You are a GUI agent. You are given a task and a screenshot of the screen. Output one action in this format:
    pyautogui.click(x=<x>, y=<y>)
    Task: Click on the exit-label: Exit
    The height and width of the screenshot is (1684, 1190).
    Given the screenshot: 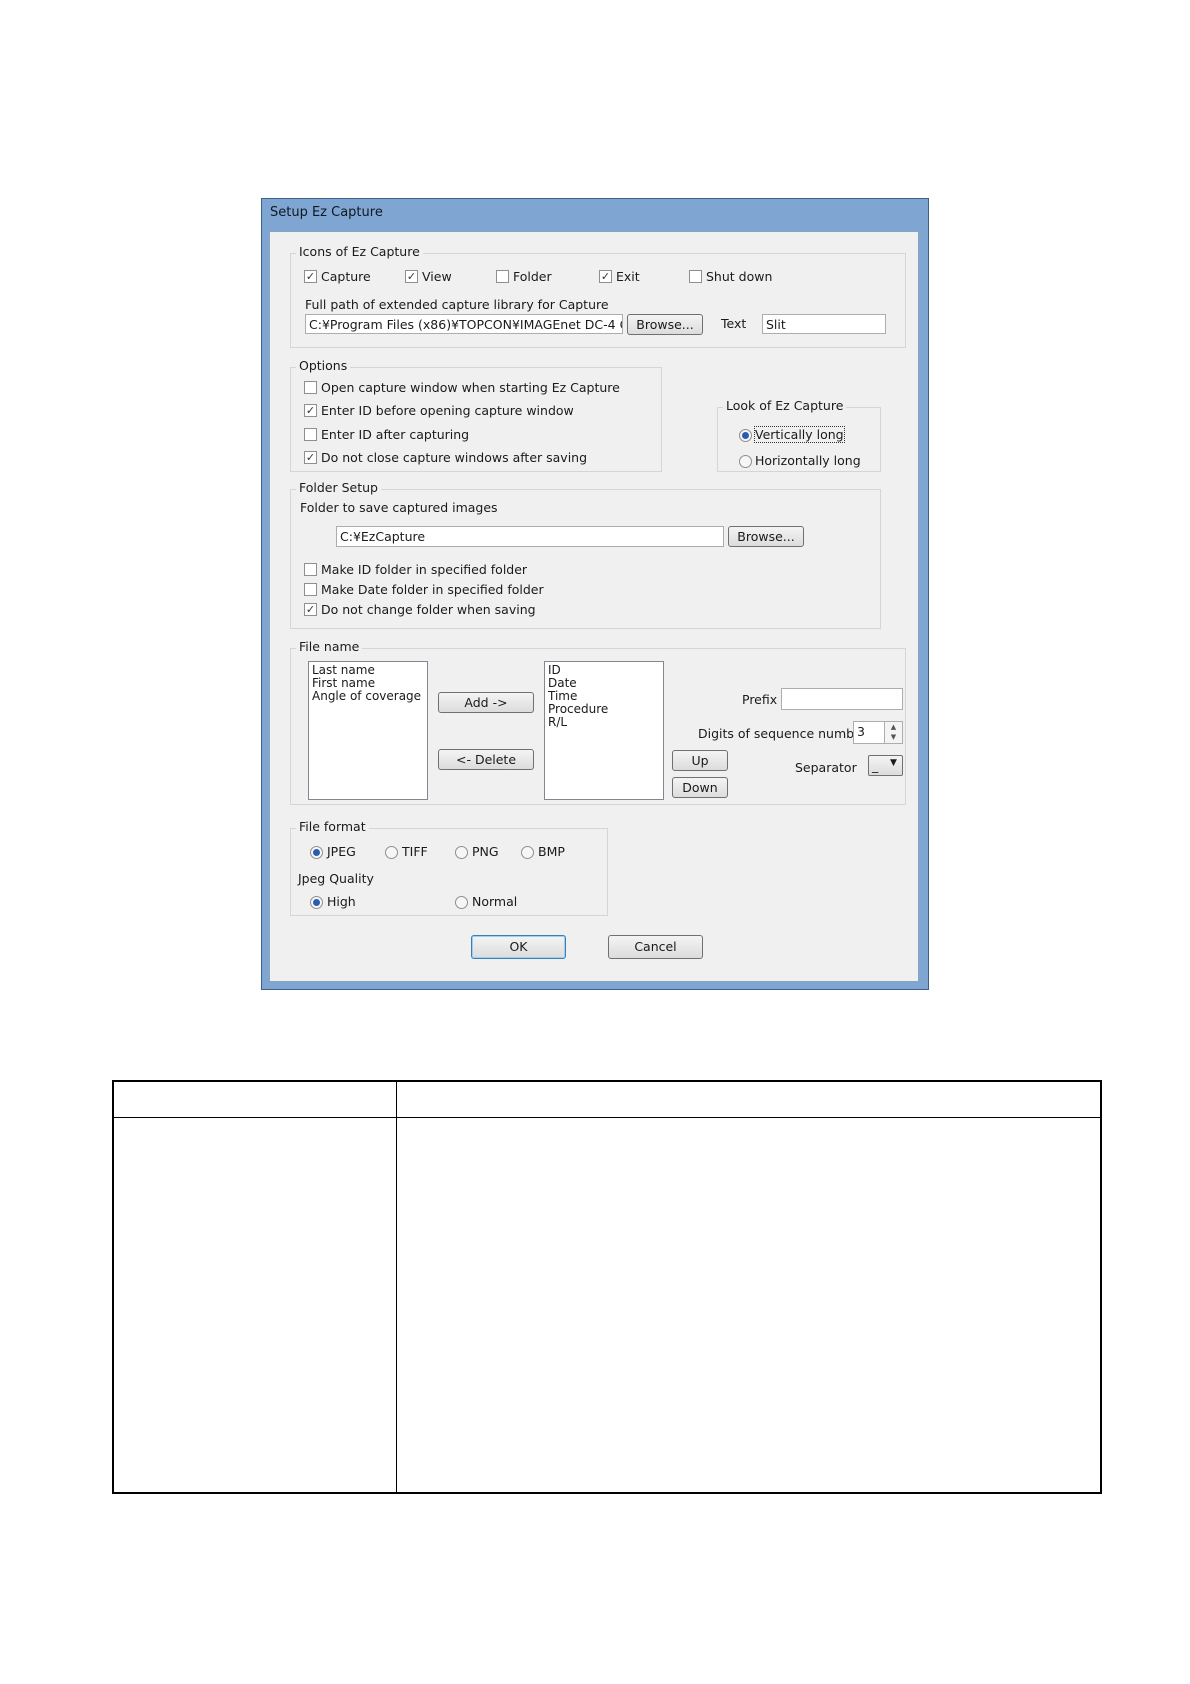 What is the action you would take?
    pyautogui.click(x=628, y=276)
    